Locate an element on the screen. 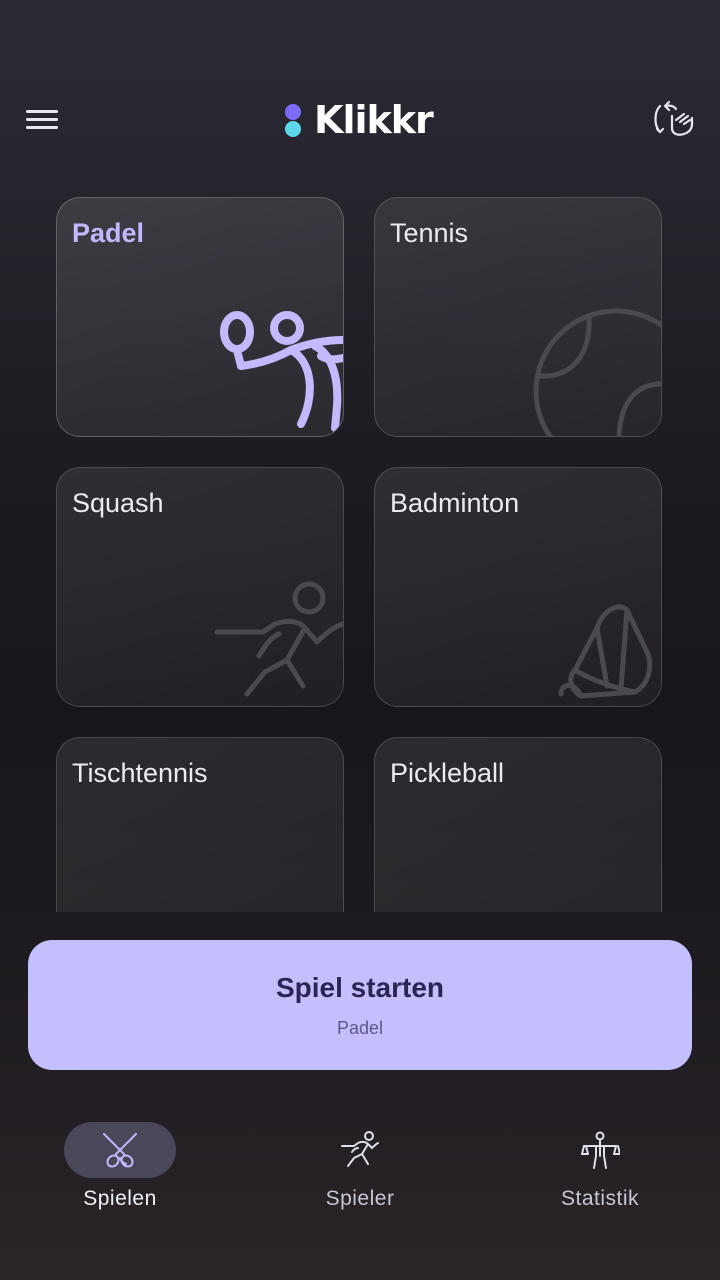  nav-label: Spieler is located at coordinates (360, 1198).